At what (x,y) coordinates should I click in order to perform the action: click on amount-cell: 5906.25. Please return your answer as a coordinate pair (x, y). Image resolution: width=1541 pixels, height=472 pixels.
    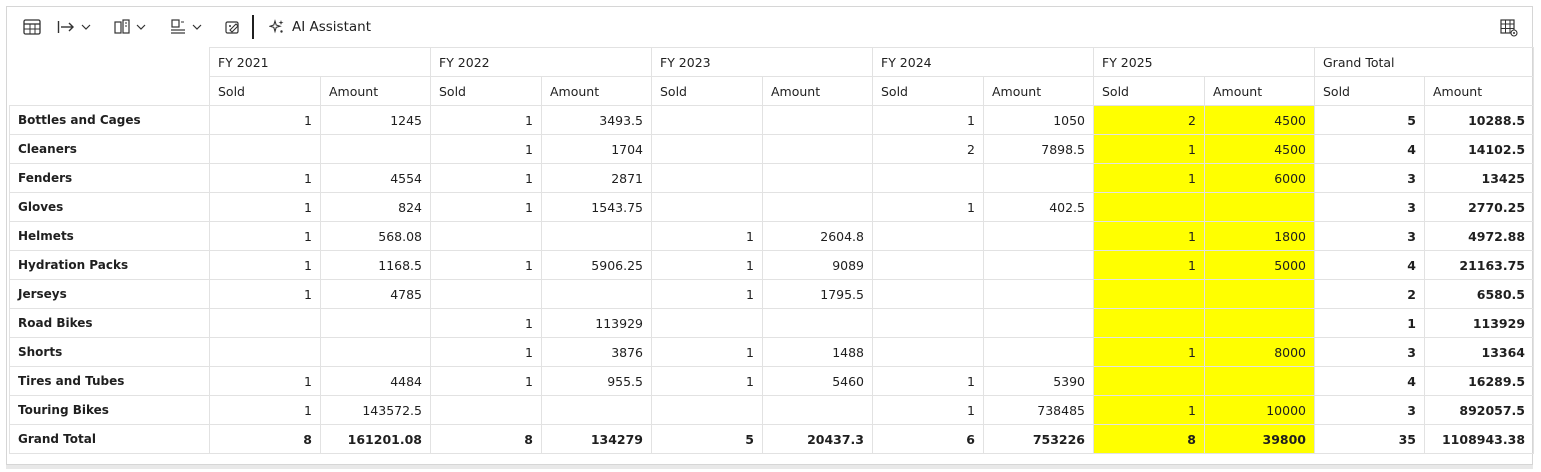
    Looking at the image, I should click on (596, 265).